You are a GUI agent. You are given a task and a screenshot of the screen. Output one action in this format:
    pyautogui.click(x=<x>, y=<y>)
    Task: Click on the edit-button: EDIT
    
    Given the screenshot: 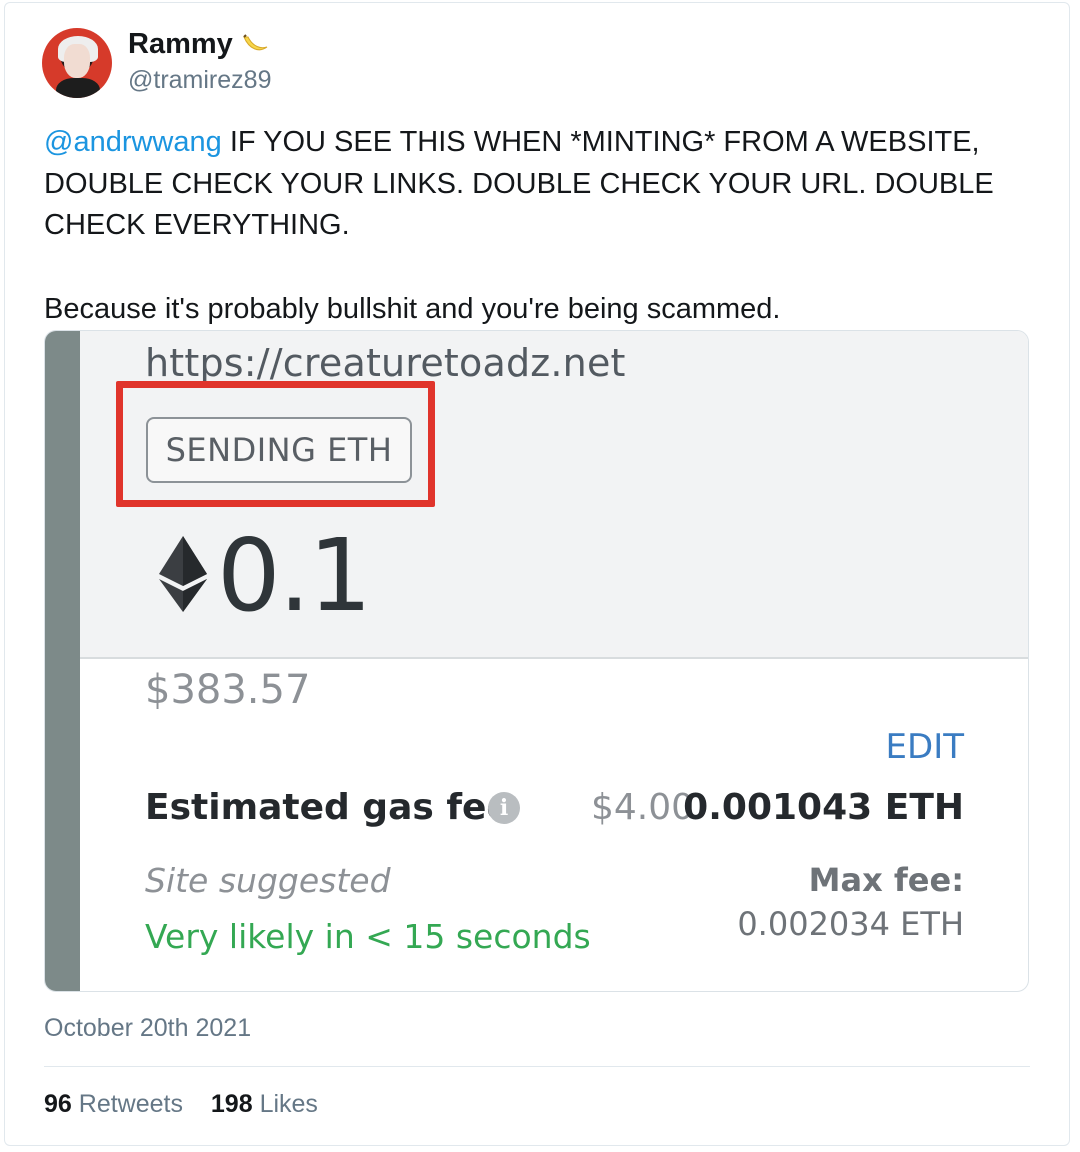 What is the action you would take?
    pyautogui.click(x=925, y=747)
    